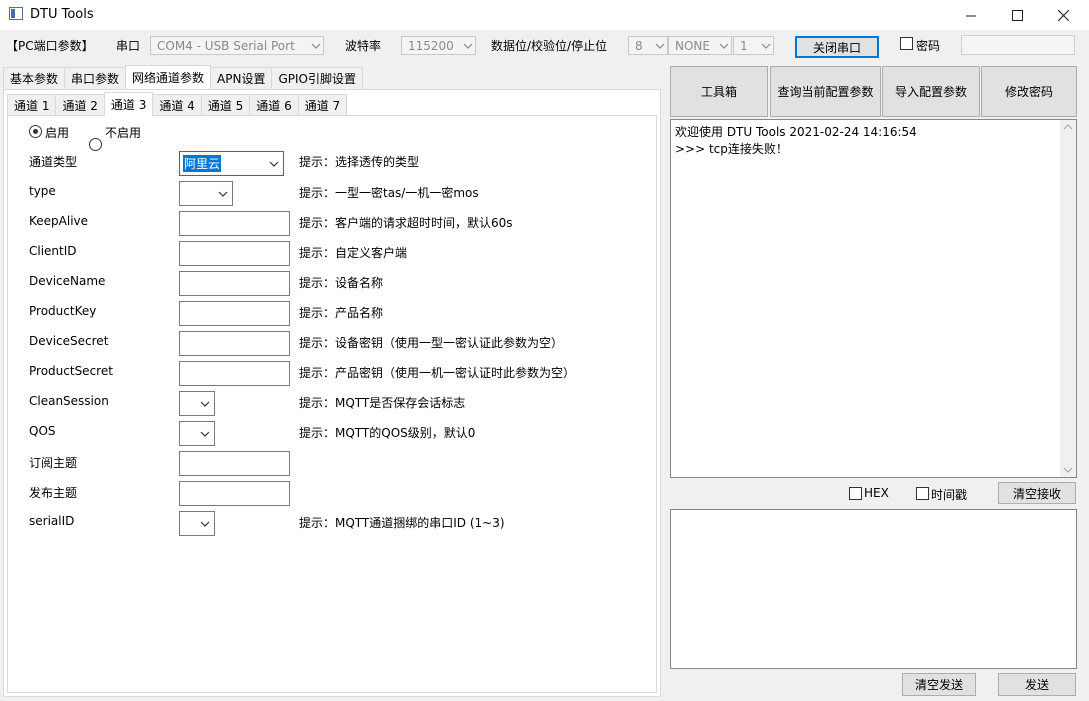 The height and width of the screenshot is (701, 1089). Describe the element at coordinates (353, 253) in the screenshot. I see `clientid-hint: 提示：自定义客户端` at that location.